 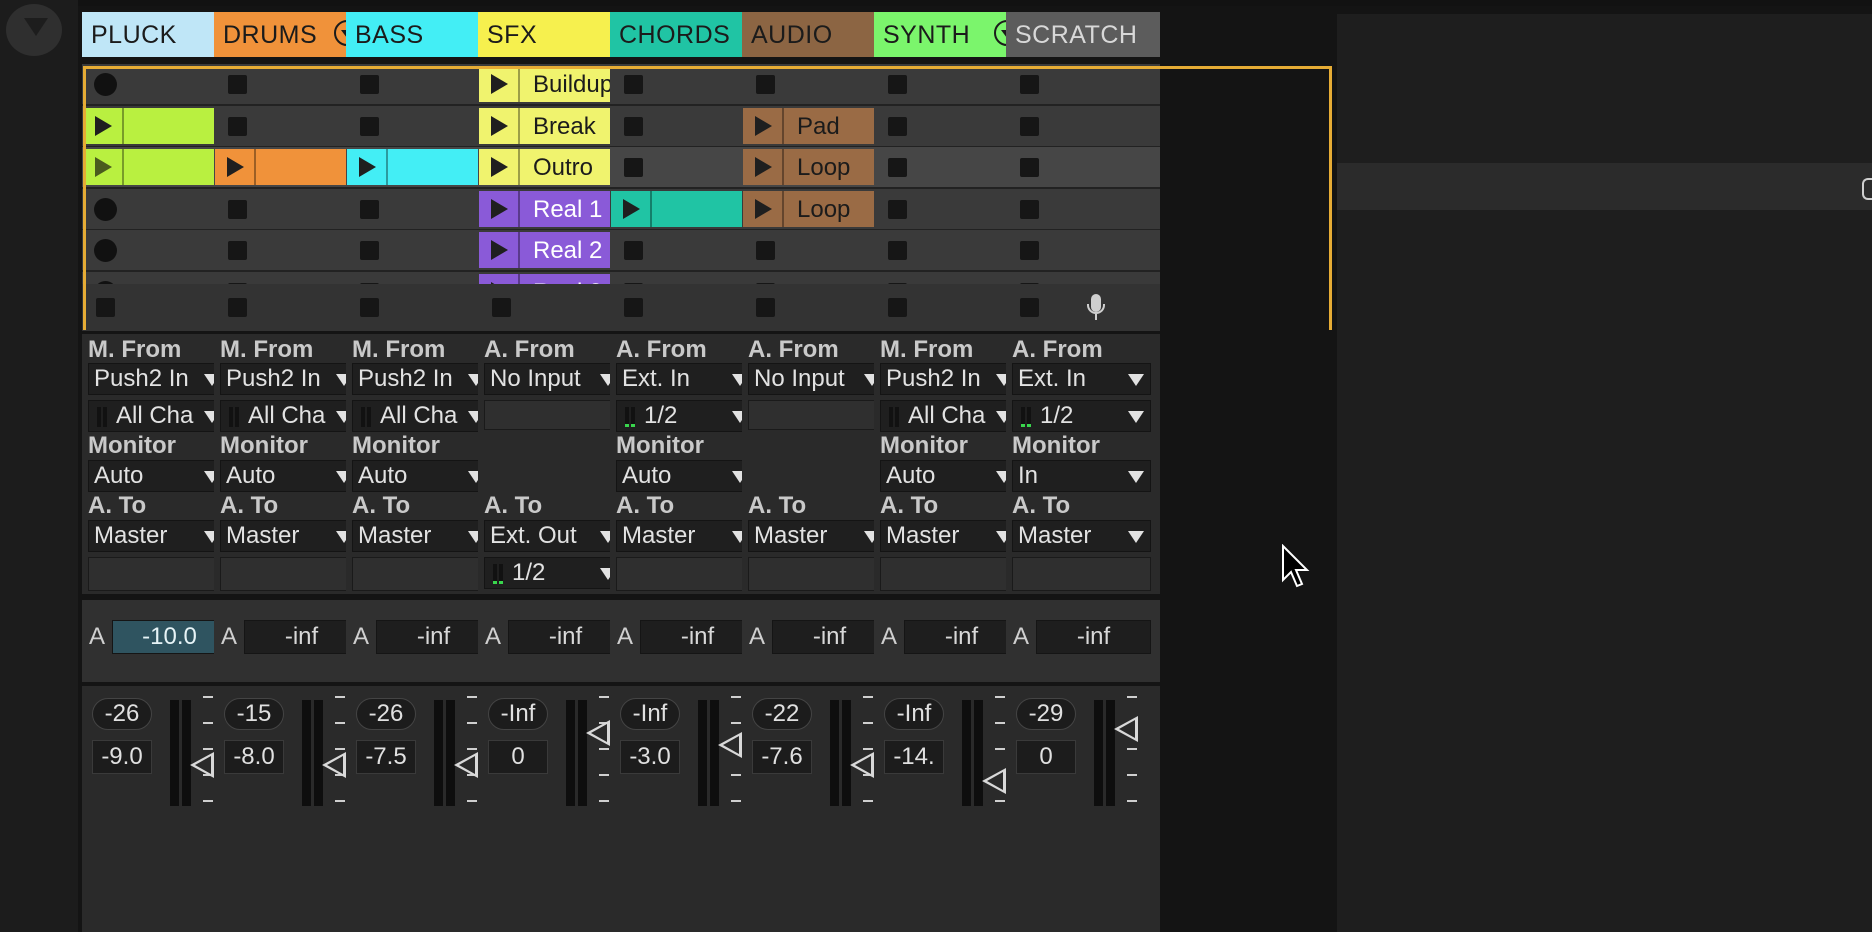 I want to click on clip: Outro, so click(x=555, y=167).